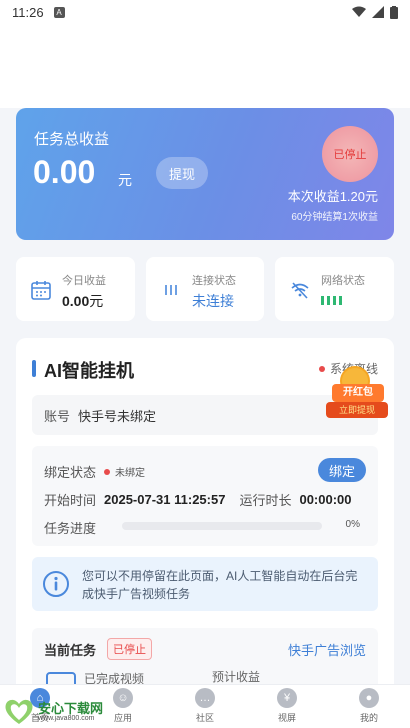 The height and width of the screenshot is (728, 410). What do you see at coordinates (129, 649) in the screenshot?
I see `current-task-badge: 已停止` at bounding box center [129, 649].